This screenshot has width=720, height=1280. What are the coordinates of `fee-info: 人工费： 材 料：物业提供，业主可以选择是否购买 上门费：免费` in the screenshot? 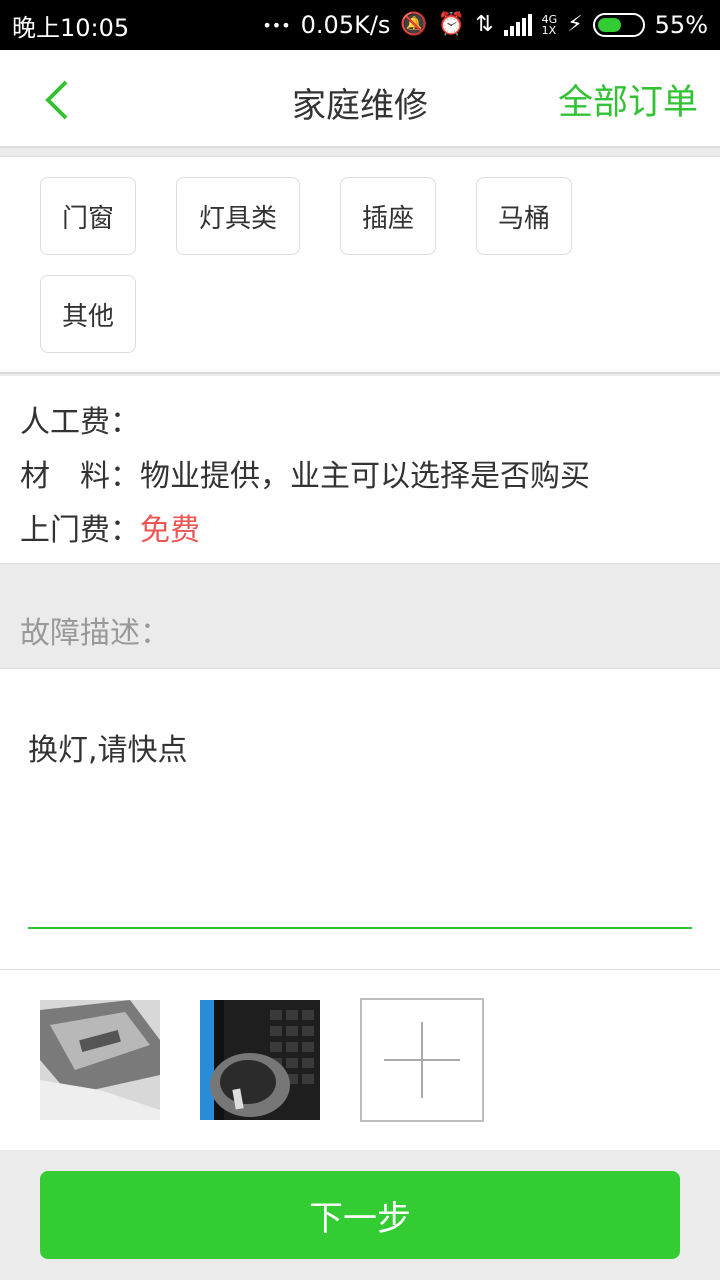 It's located at (360, 470).